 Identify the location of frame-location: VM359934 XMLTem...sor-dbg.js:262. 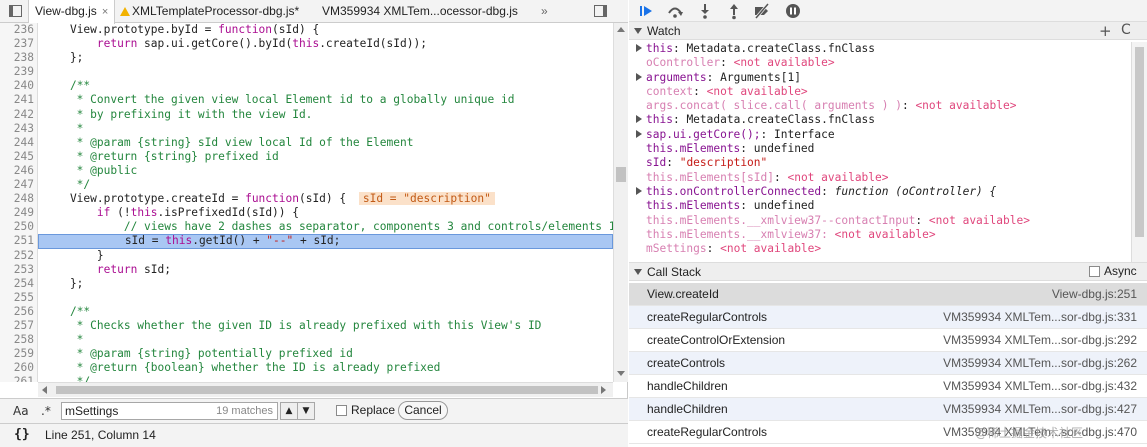
(1040, 363).